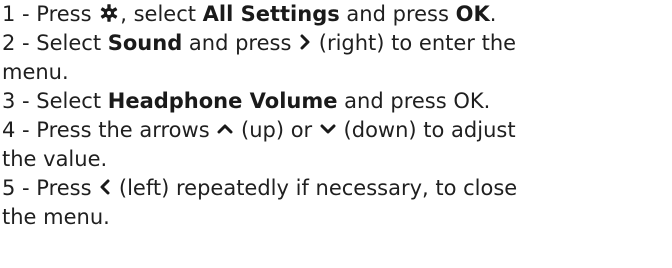  What do you see at coordinates (105, 187) in the screenshot?
I see `chevron-left-icon` at bounding box center [105, 187].